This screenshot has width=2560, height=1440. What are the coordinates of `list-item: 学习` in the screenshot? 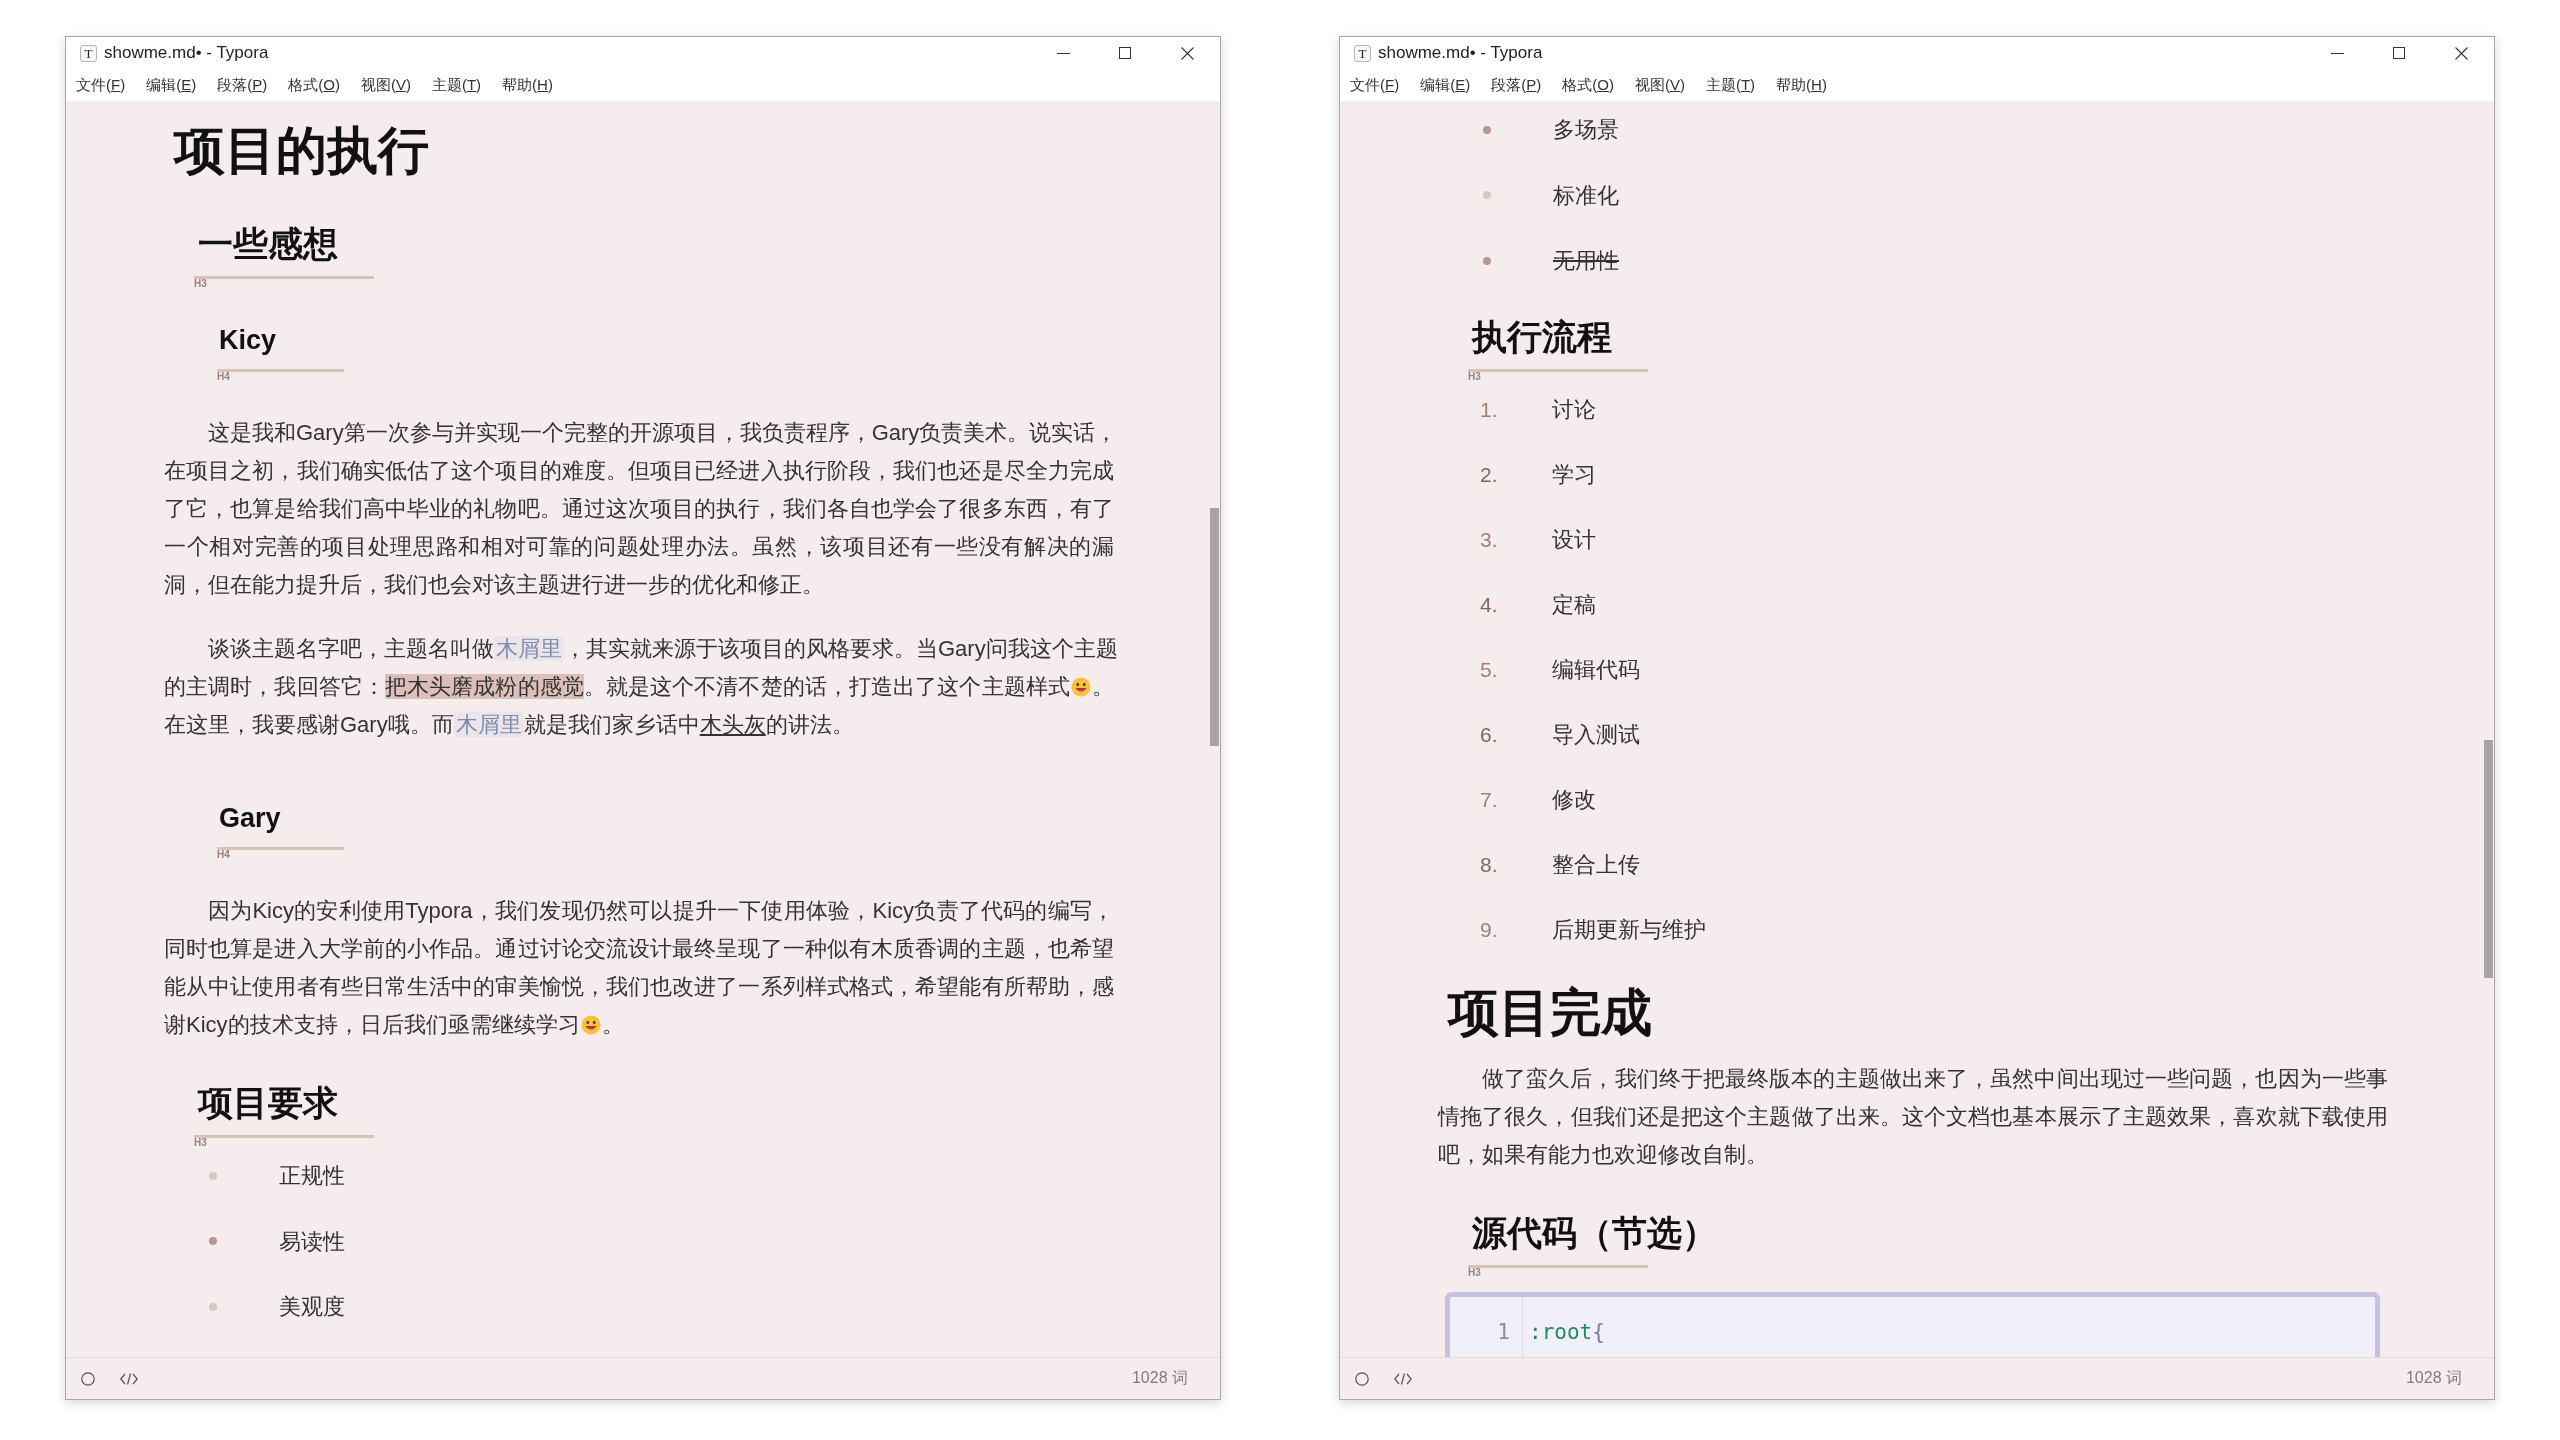 It's located at (1574, 475).